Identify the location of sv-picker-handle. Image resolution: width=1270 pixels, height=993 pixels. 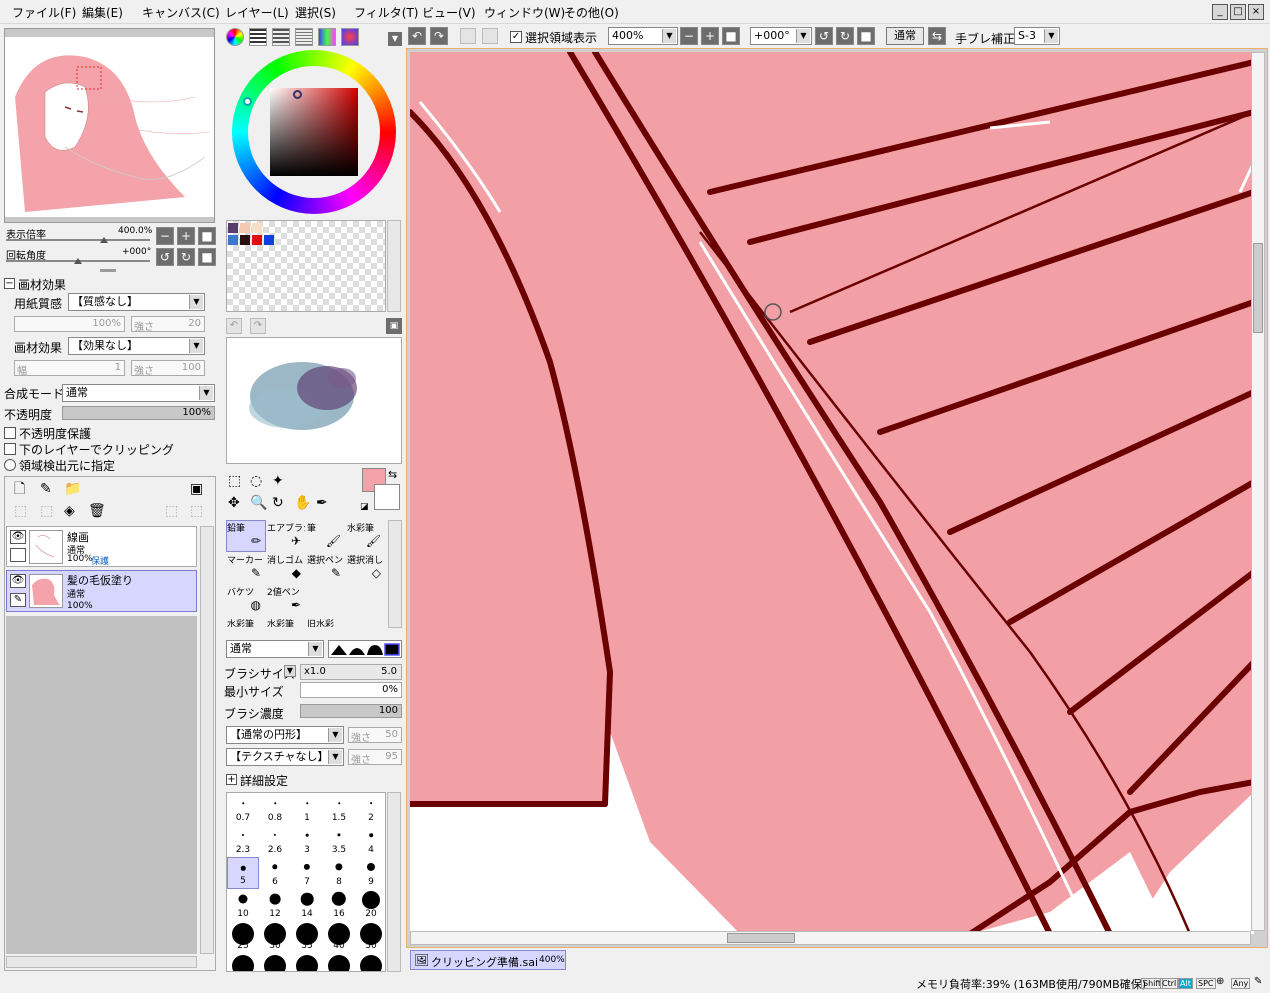
(297, 94).